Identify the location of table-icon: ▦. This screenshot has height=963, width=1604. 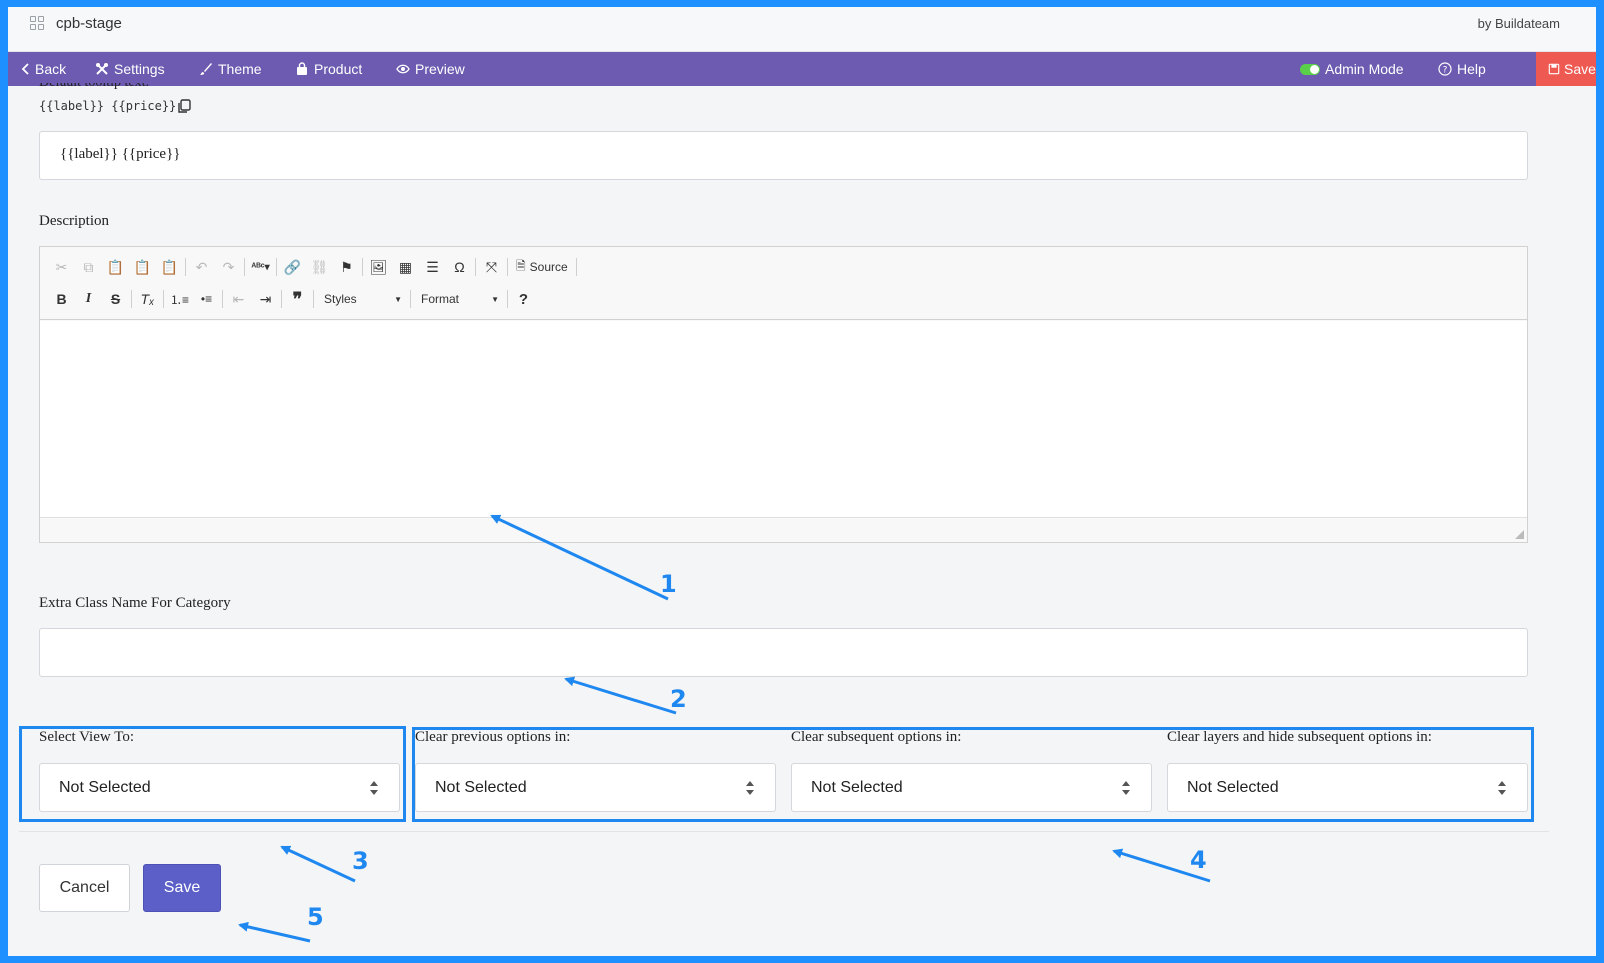
(405, 267).